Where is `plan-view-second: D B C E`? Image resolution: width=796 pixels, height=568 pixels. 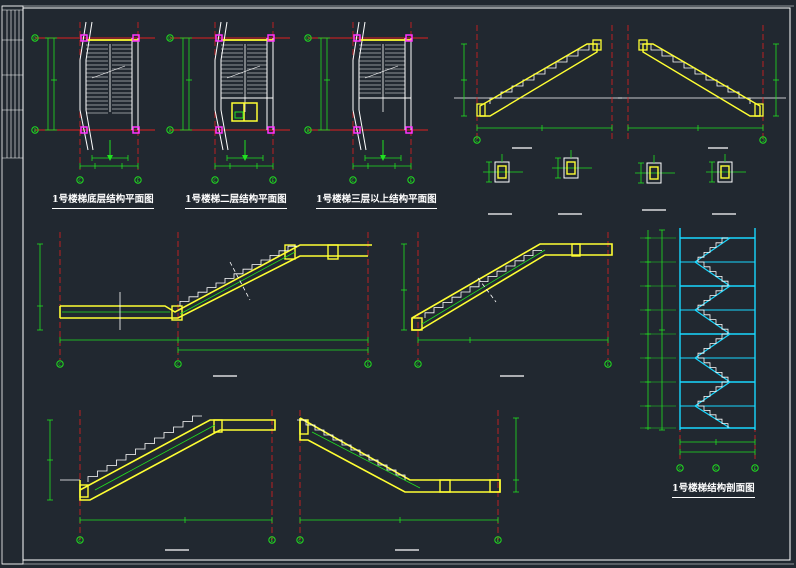 plan-view-second: D B C E is located at coordinates (228, 102).